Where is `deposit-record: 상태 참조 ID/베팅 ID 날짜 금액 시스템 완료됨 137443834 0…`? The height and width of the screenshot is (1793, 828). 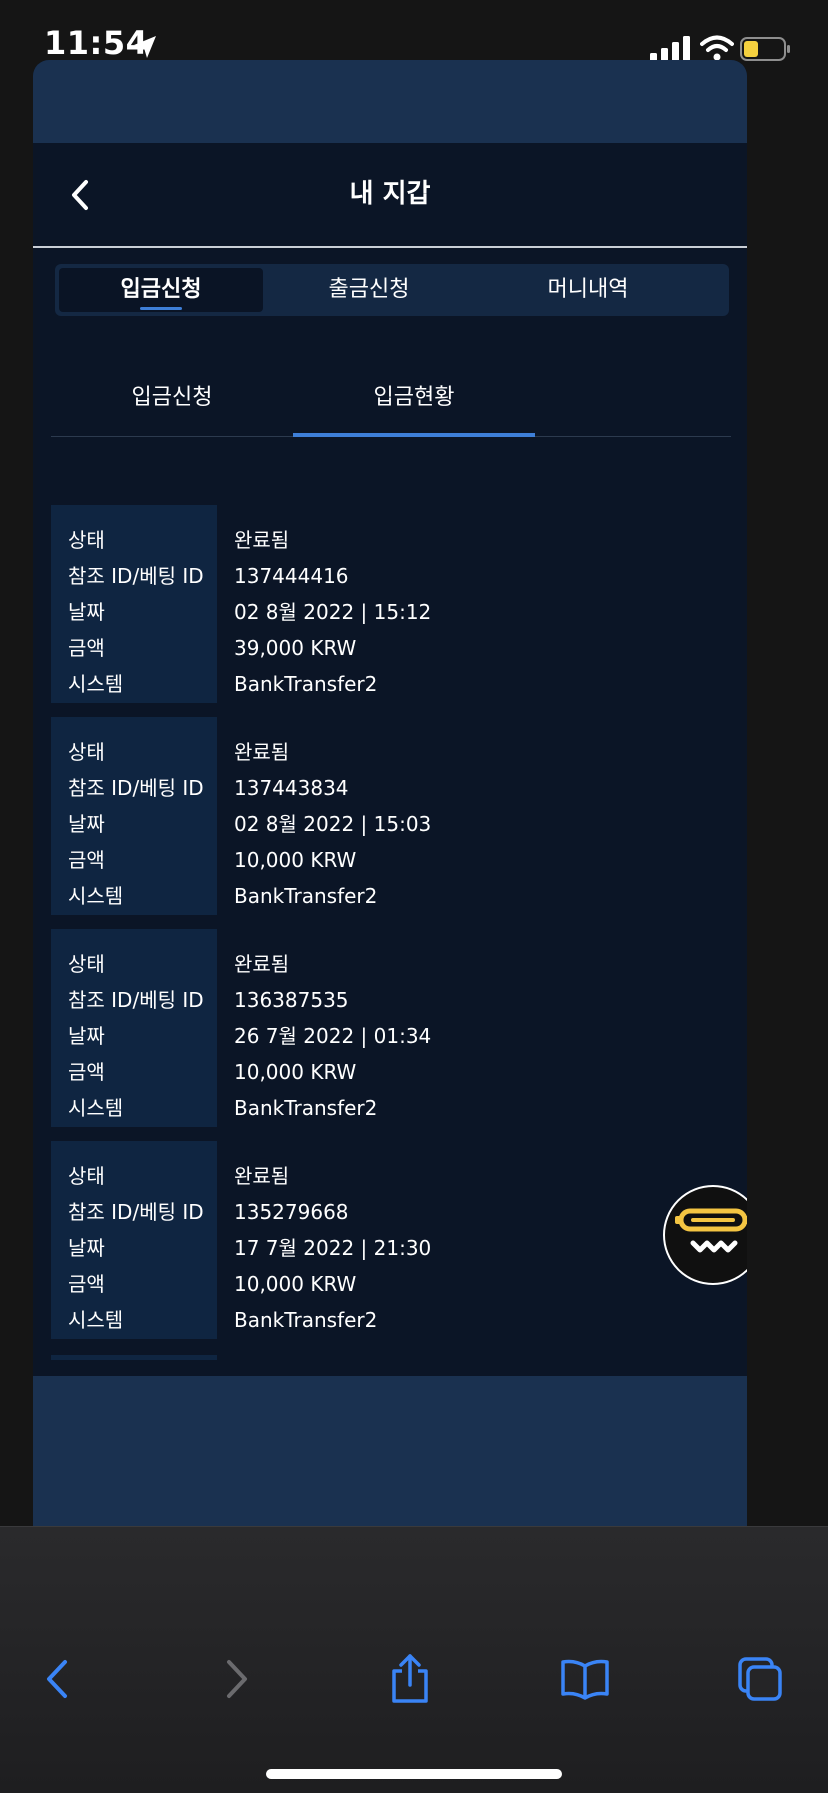 deposit-record: 상태 참조 ID/베팅 ID 날짜 금액 시스템 완료됨 137443834 0… is located at coordinates (391, 816).